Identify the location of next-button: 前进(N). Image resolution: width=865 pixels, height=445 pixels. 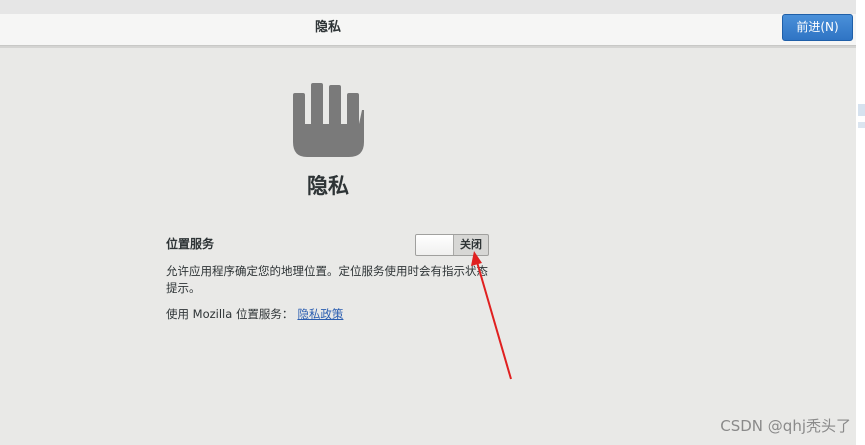
(817, 27).